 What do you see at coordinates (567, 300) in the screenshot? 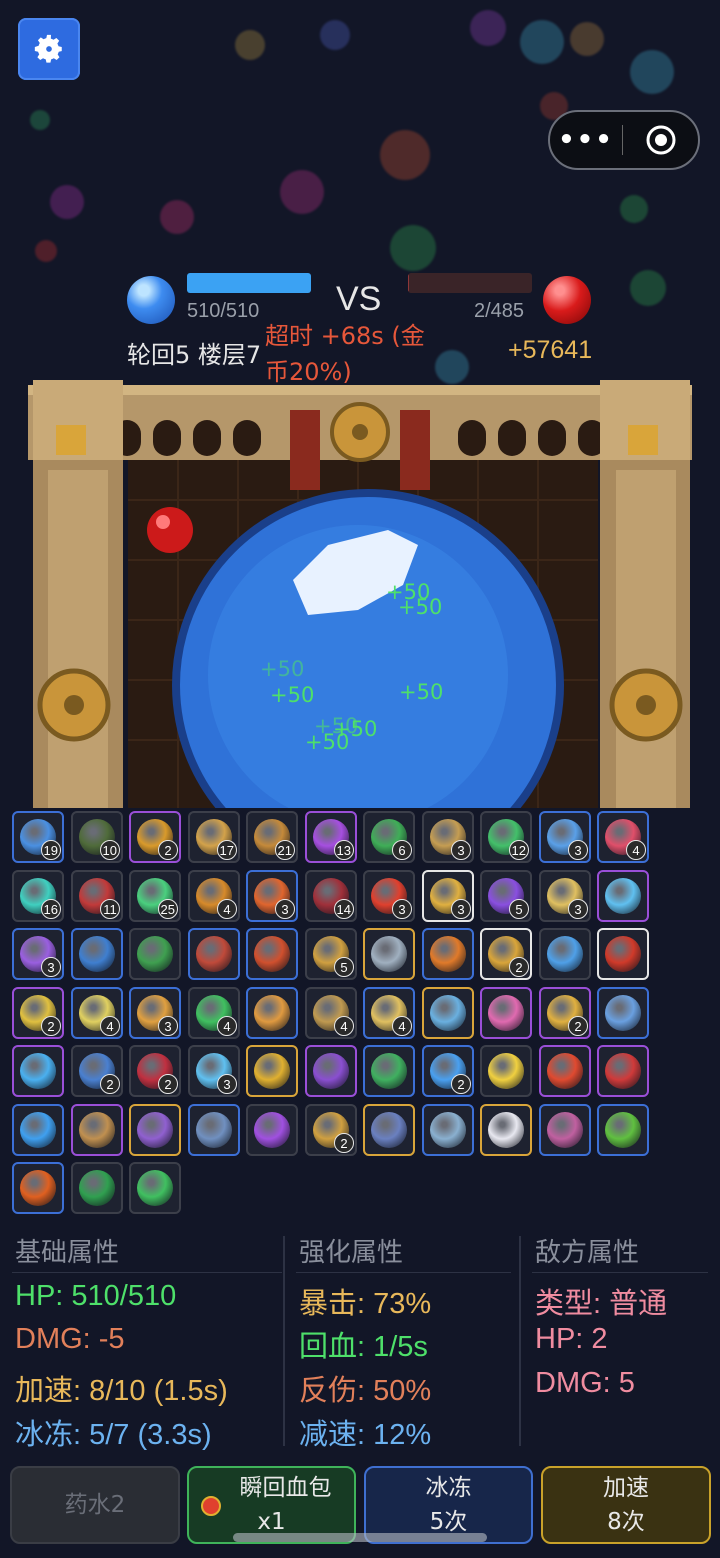
I see `enemy-orb-icon` at bounding box center [567, 300].